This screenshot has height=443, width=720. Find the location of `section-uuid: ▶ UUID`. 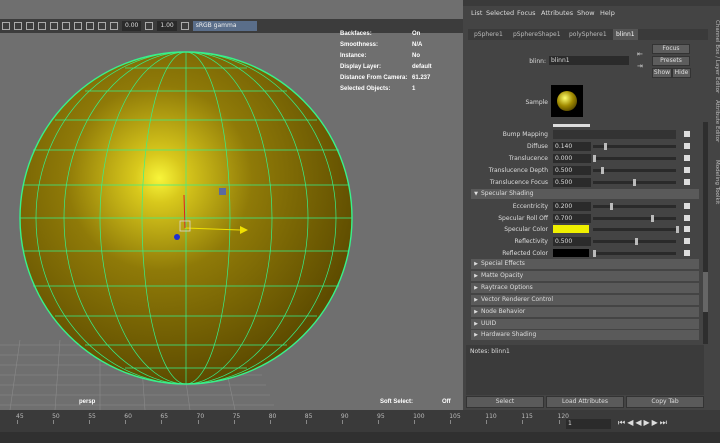

section-uuid: ▶ UUID is located at coordinates (585, 323).